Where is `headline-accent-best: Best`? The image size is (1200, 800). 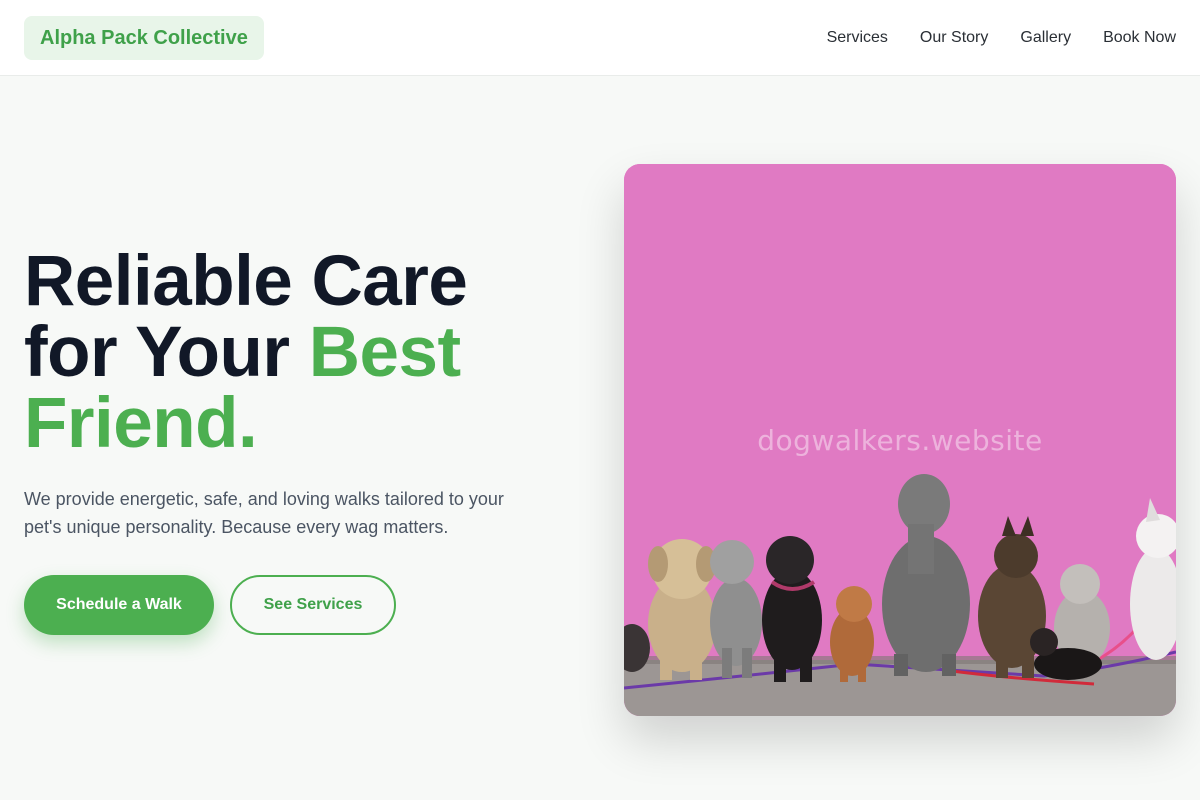 headline-accent-best: Best is located at coordinates (384, 352).